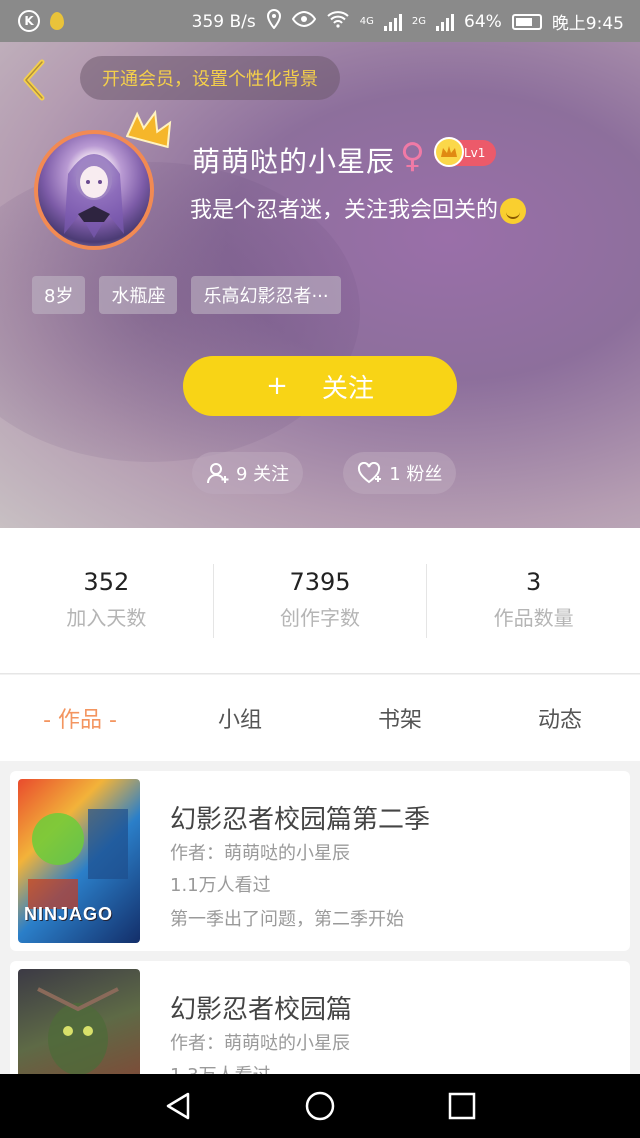  I want to click on work-card: 幻影忍者校园篇 作者：萌萌哒的小星辰 1.3万人看过, so click(320, 1017).